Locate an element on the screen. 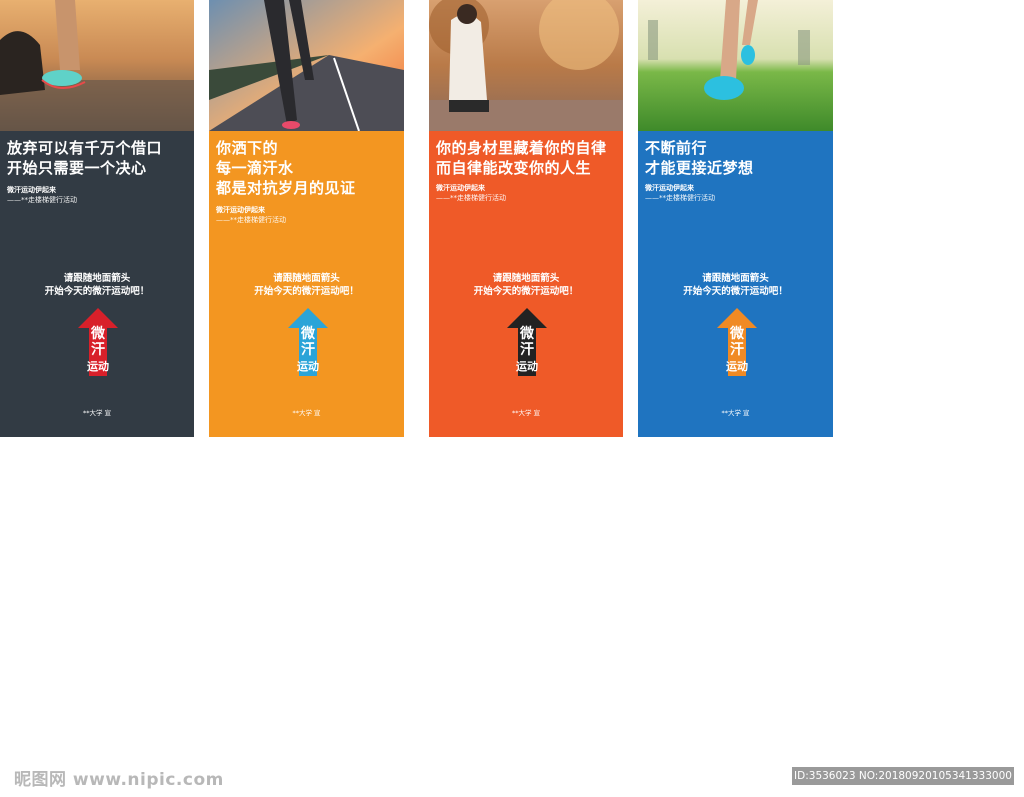 The height and width of the screenshot is (797, 1024). headline: 你的身材里藏着你的自律 而自律能改变你的人生 is located at coordinates (521, 158).